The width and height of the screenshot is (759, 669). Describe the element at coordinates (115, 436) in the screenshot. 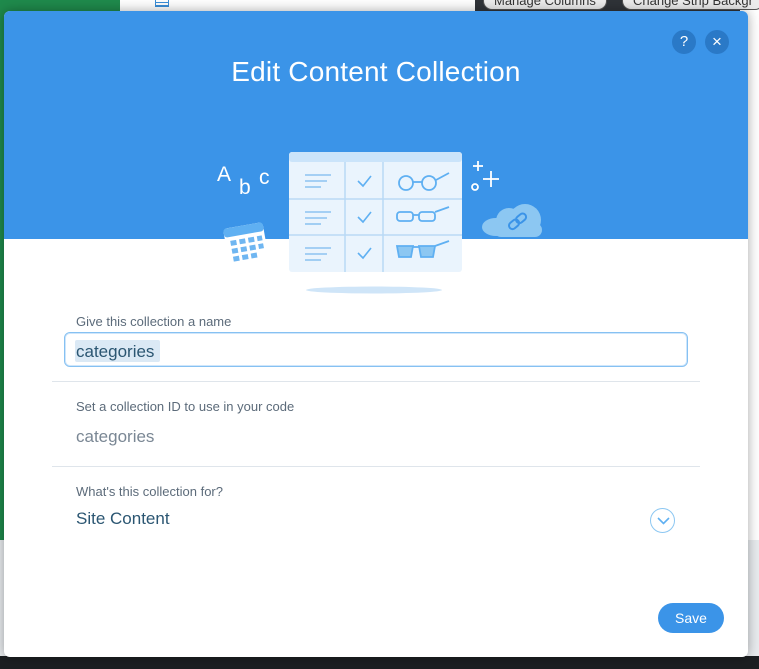

I see `collection-id-value: categories` at that location.